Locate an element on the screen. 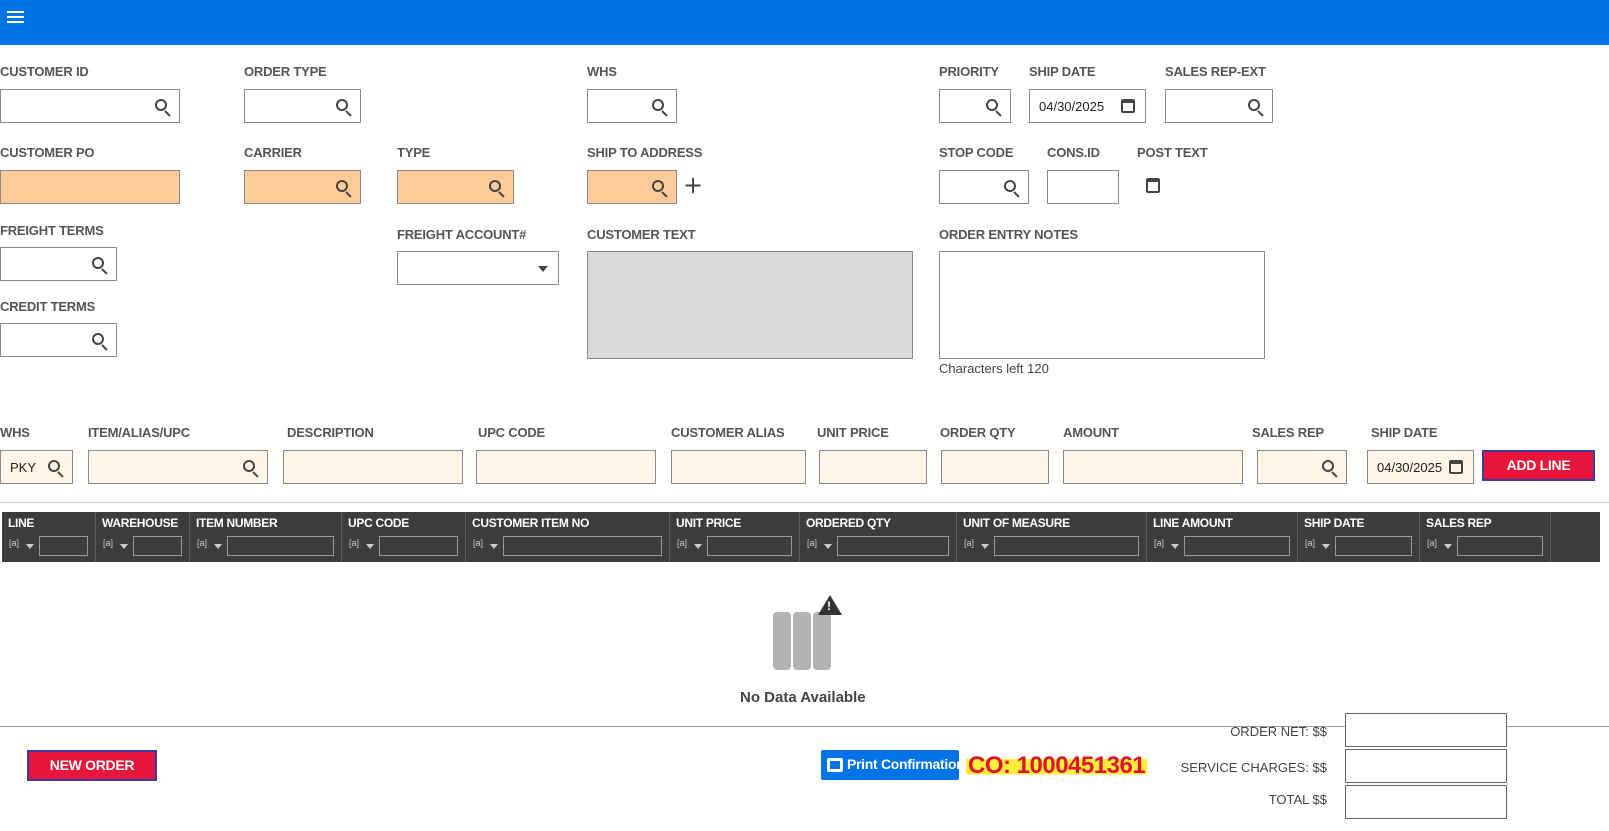 This screenshot has width=1609, height=831. grid-column-title: ITEM NUMBER is located at coordinates (237, 523).